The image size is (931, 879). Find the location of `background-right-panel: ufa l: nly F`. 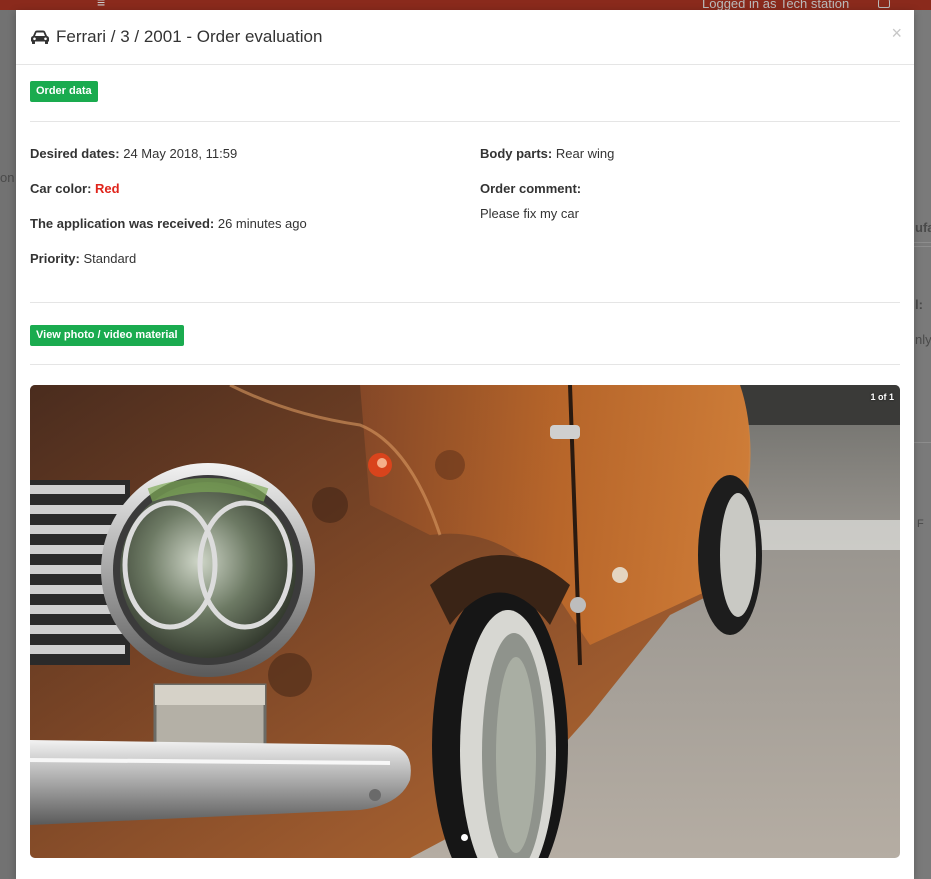

background-right-panel: ufa l: nly F is located at coordinates (922, 444).